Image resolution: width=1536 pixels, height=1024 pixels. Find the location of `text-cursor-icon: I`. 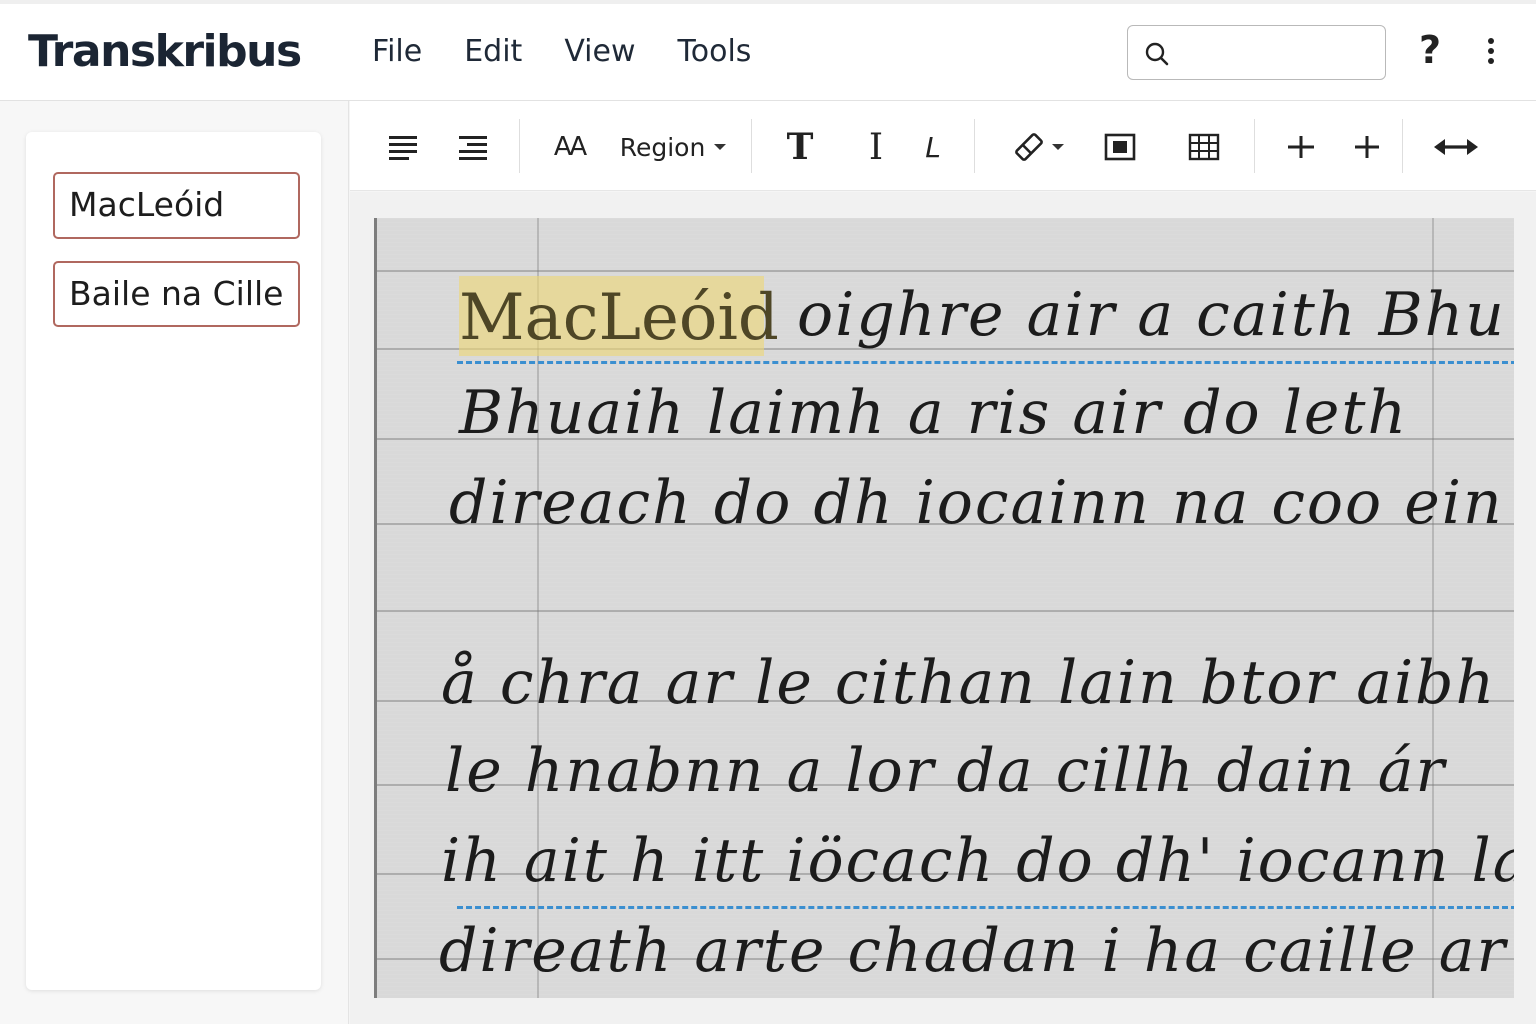

text-cursor-icon: I is located at coordinates (876, 147).